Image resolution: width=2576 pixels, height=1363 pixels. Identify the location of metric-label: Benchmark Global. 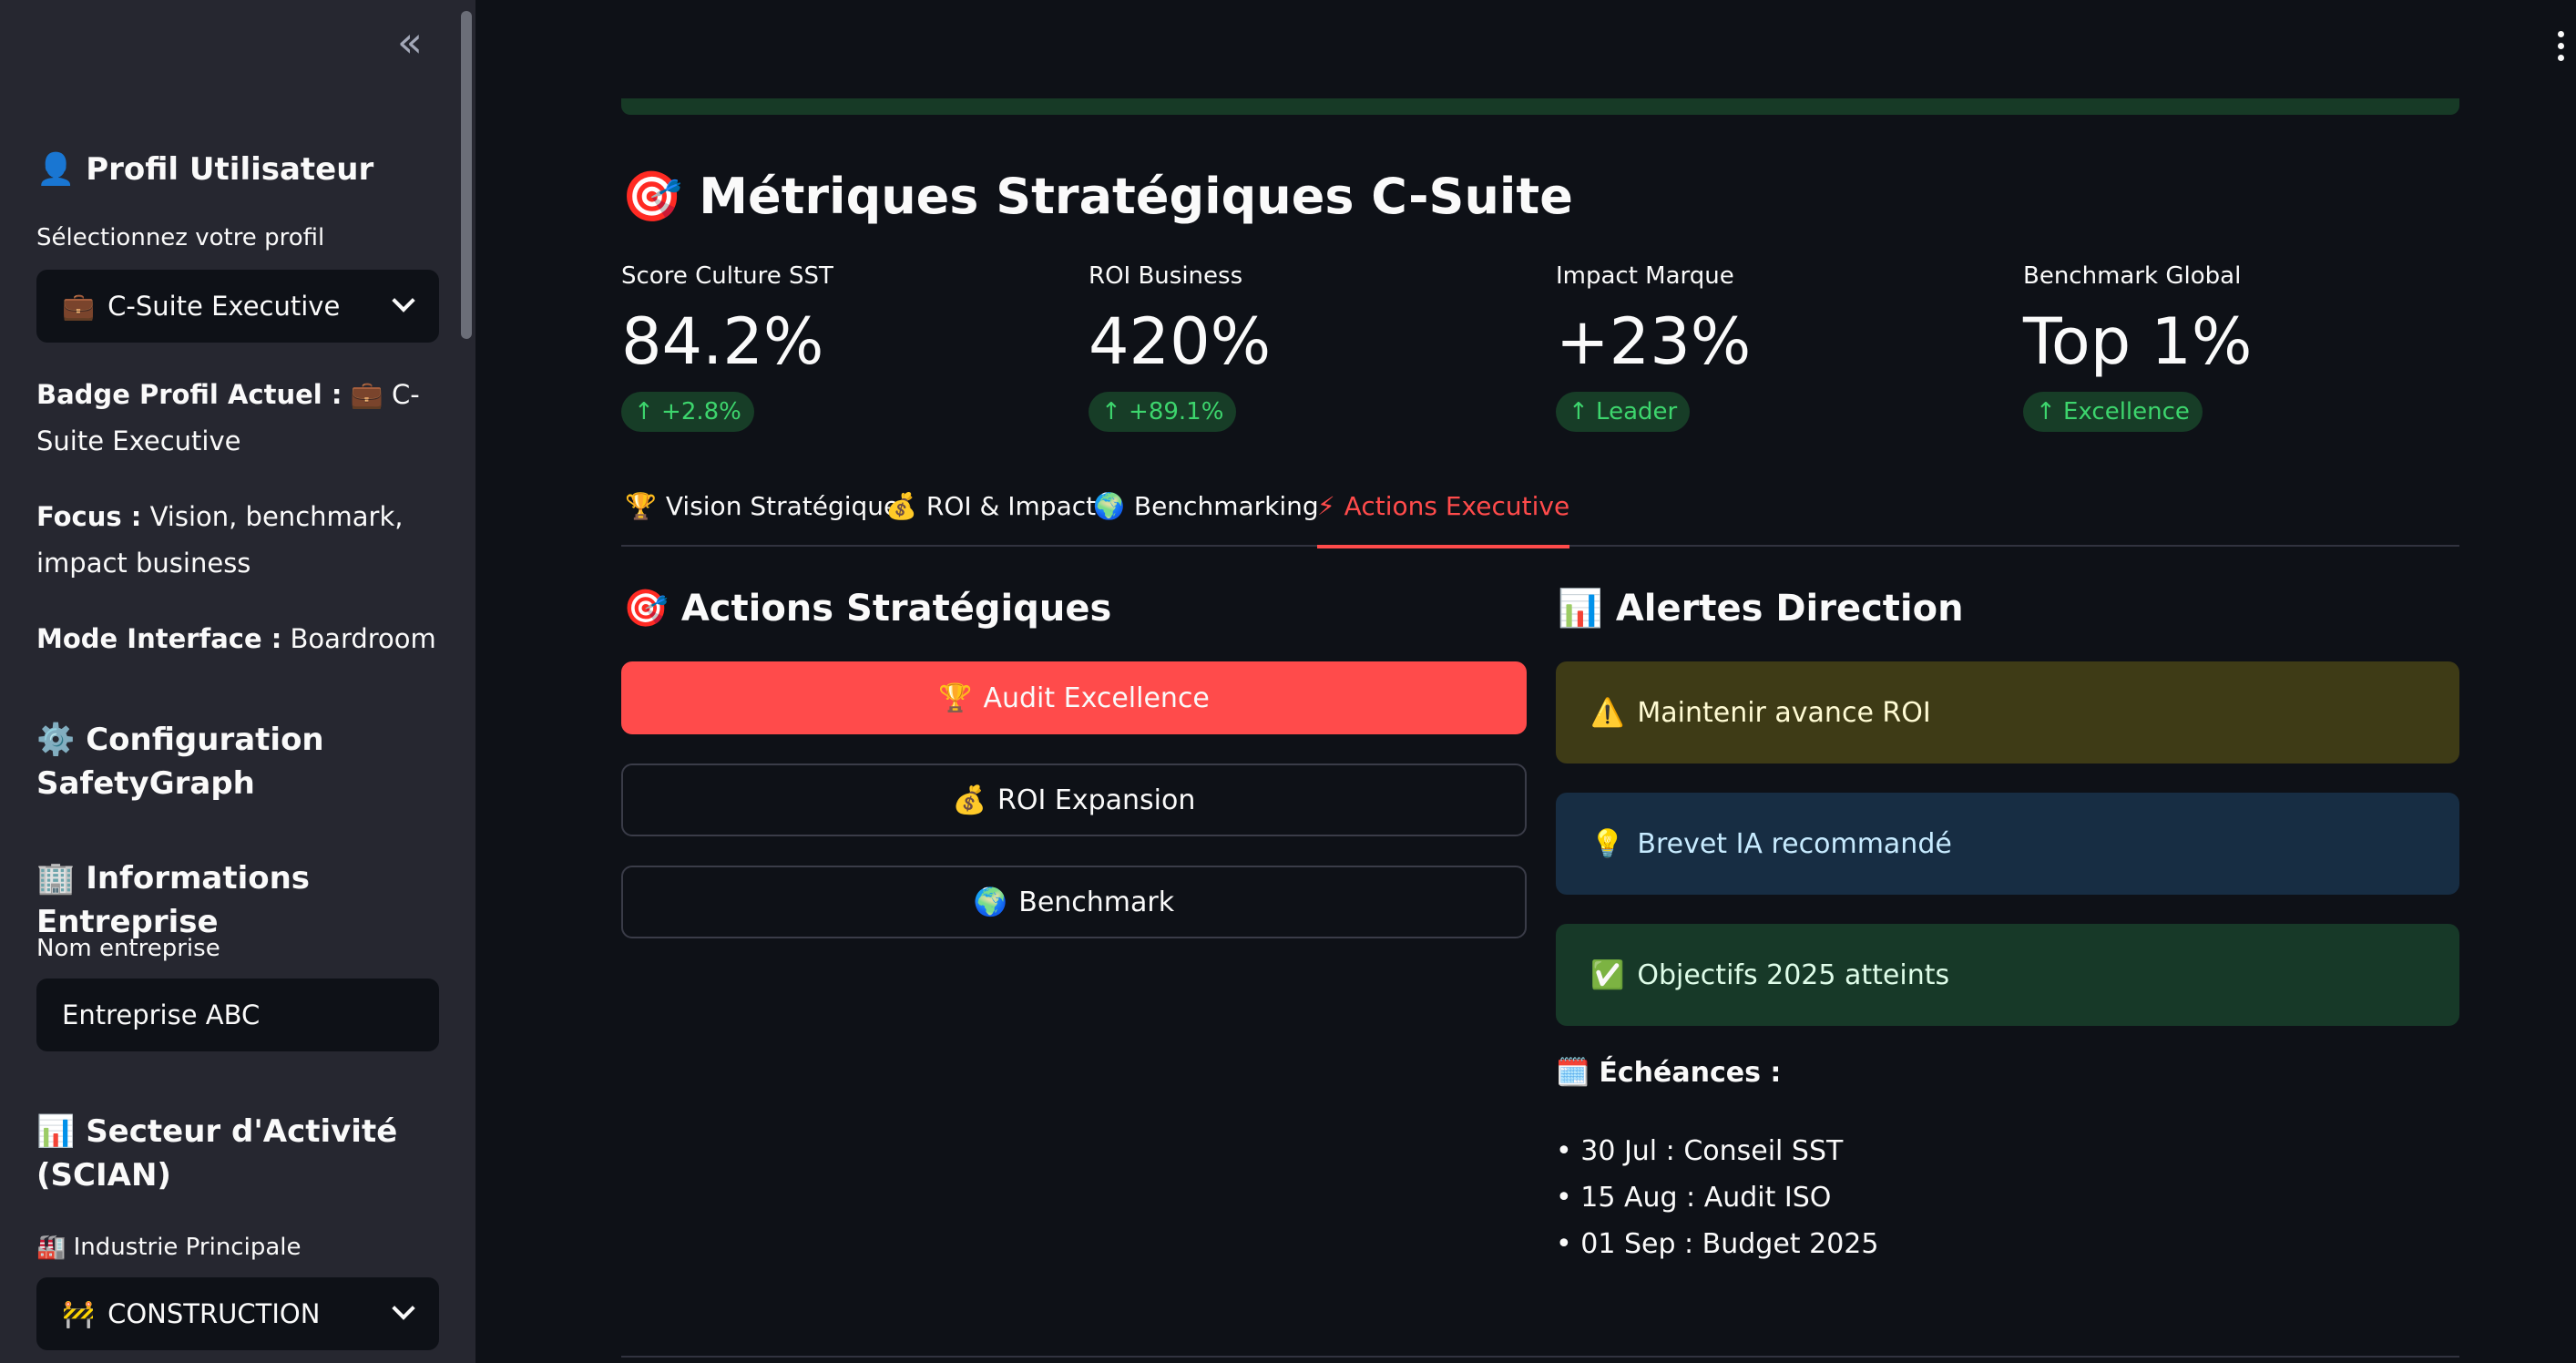
(2132, 276).